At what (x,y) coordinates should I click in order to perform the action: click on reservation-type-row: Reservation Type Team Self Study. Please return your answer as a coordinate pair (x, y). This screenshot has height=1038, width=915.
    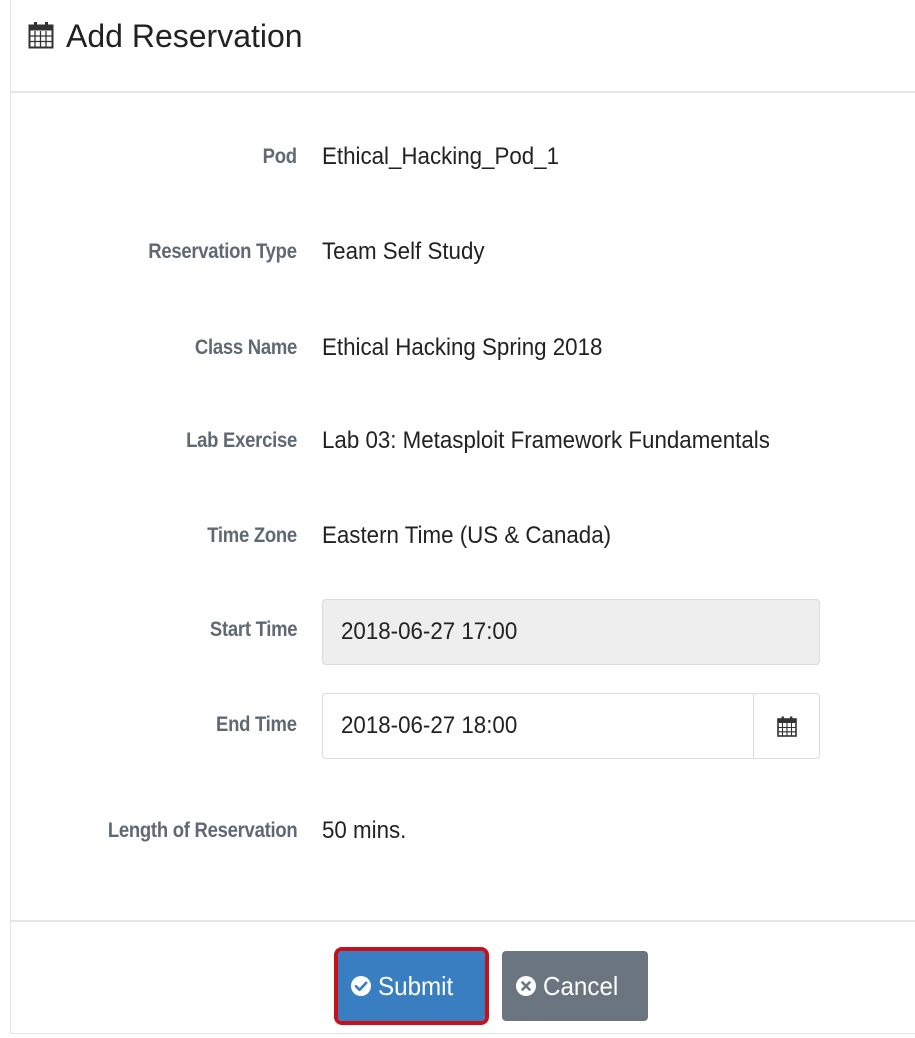
    Looking at the image, I should click on (463, 252).